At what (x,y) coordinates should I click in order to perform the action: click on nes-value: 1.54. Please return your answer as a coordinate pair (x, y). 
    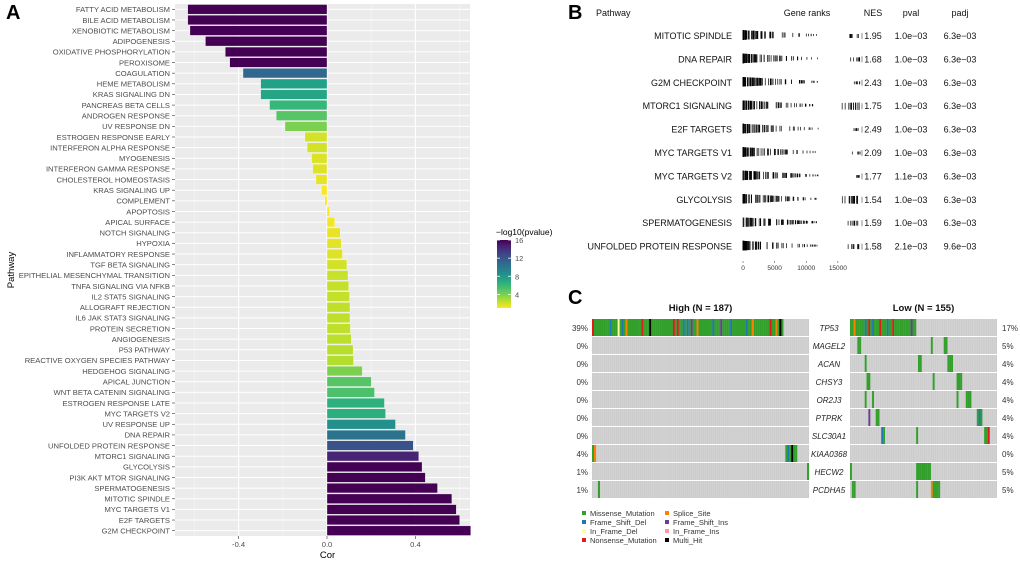
    Looking at the image, I should click on (873, 200).